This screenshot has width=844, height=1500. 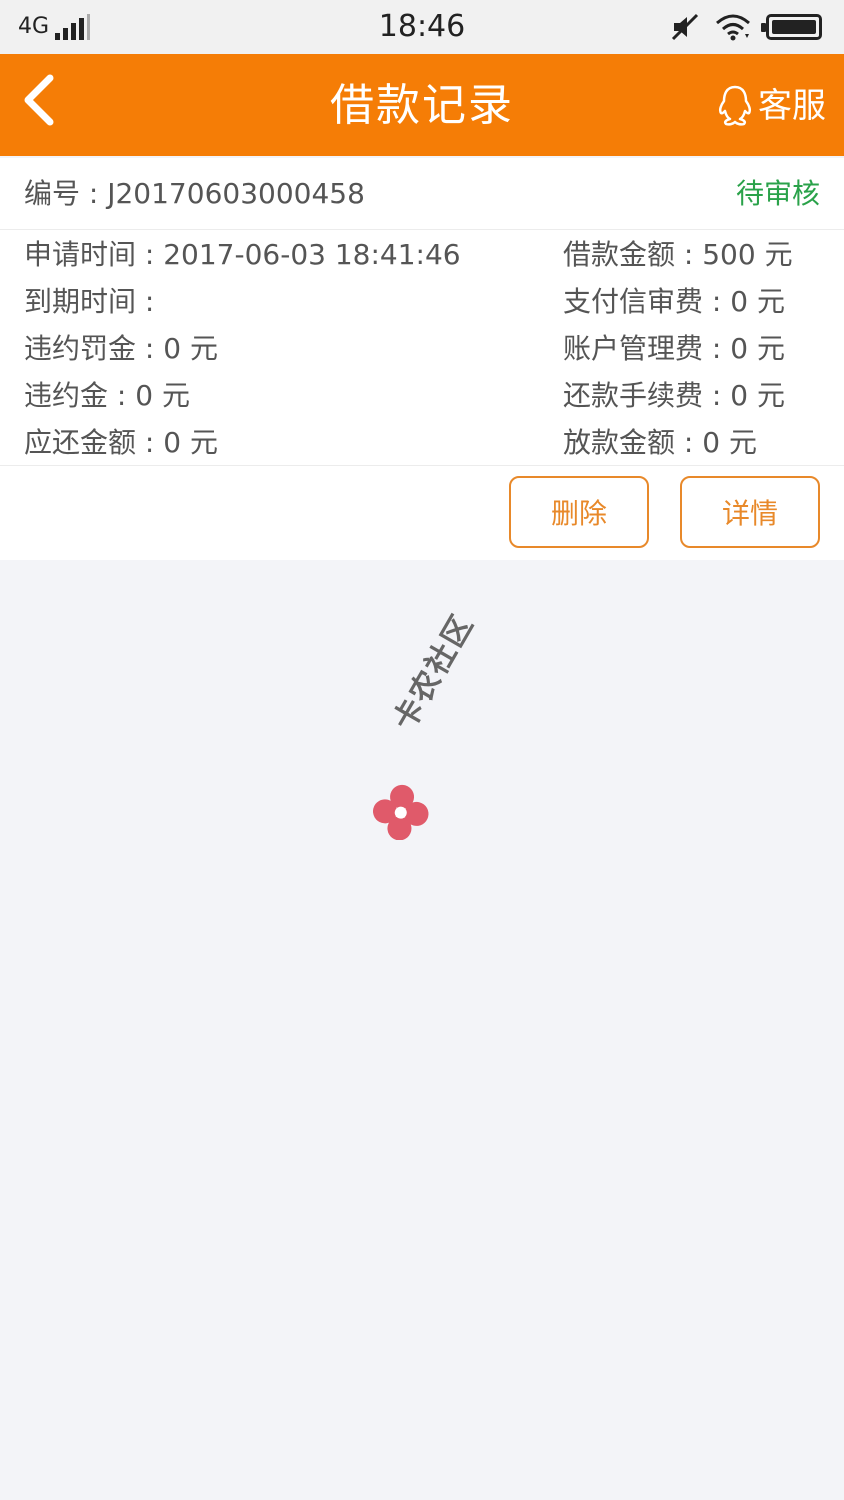 I want to click on customer-service-button: 客服, so click(x=771, y=106).